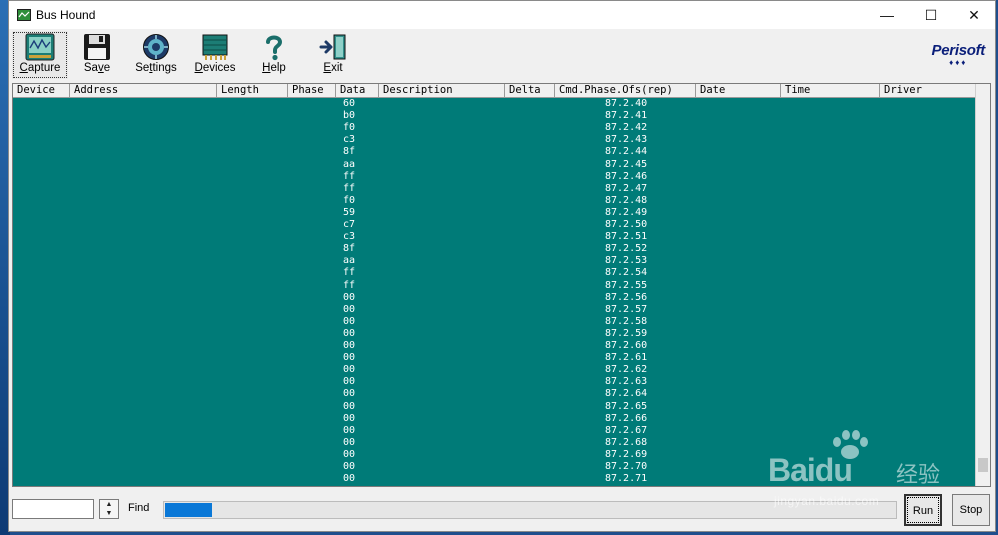 This screenshot has width=998, height=535. Describe the element at coordinates (312, 90) in the screenshot. I see `column-header-phase: Phase` at that location.